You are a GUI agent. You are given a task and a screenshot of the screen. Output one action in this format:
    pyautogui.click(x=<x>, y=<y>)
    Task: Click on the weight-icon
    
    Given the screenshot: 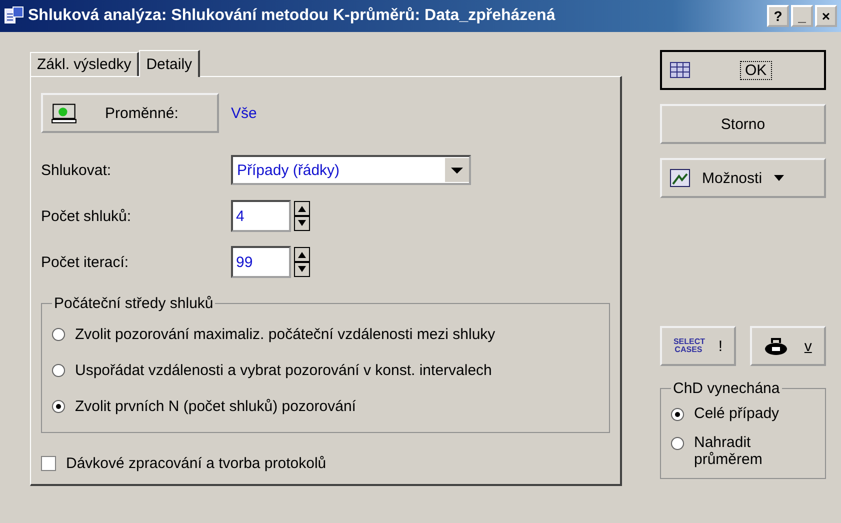 What is the action you would take?
    pyautogui.click(x=776, y=346)
    